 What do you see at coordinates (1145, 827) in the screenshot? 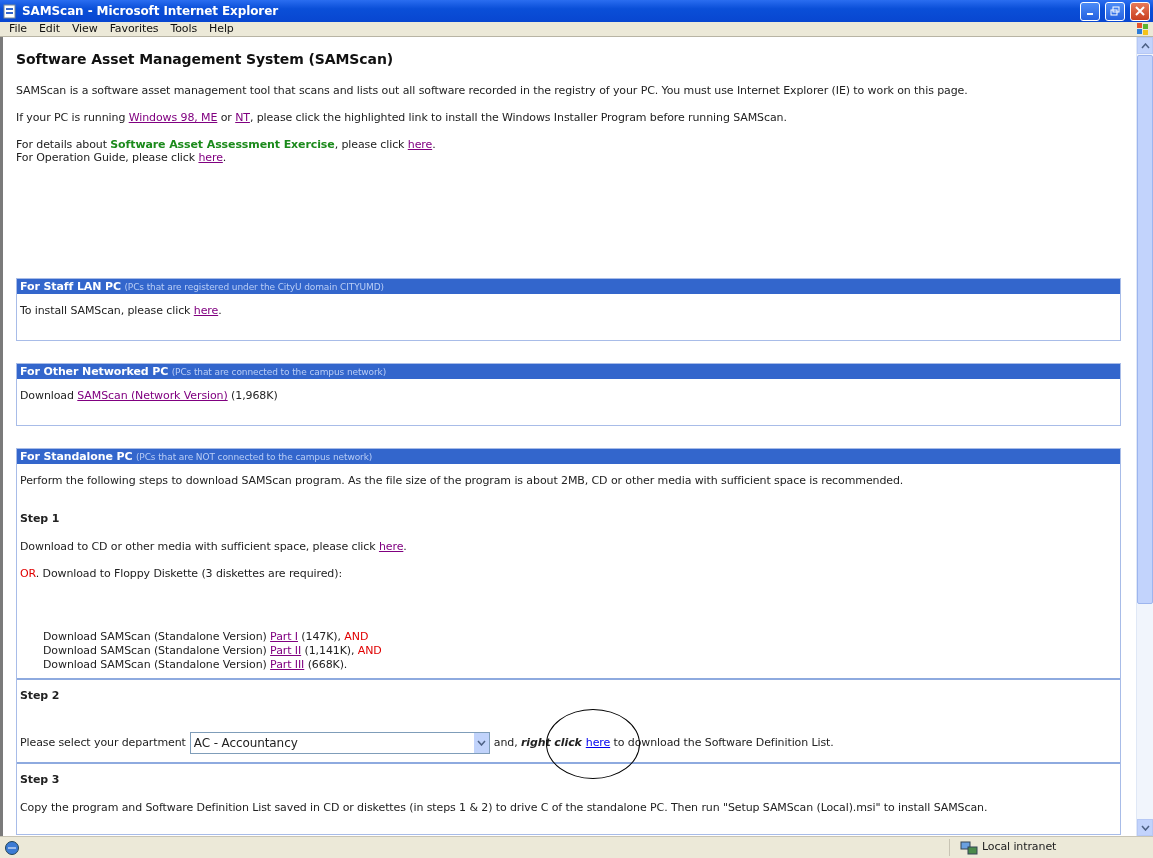
I see `scroll-down-icon` at bounding box center [1145, 827].